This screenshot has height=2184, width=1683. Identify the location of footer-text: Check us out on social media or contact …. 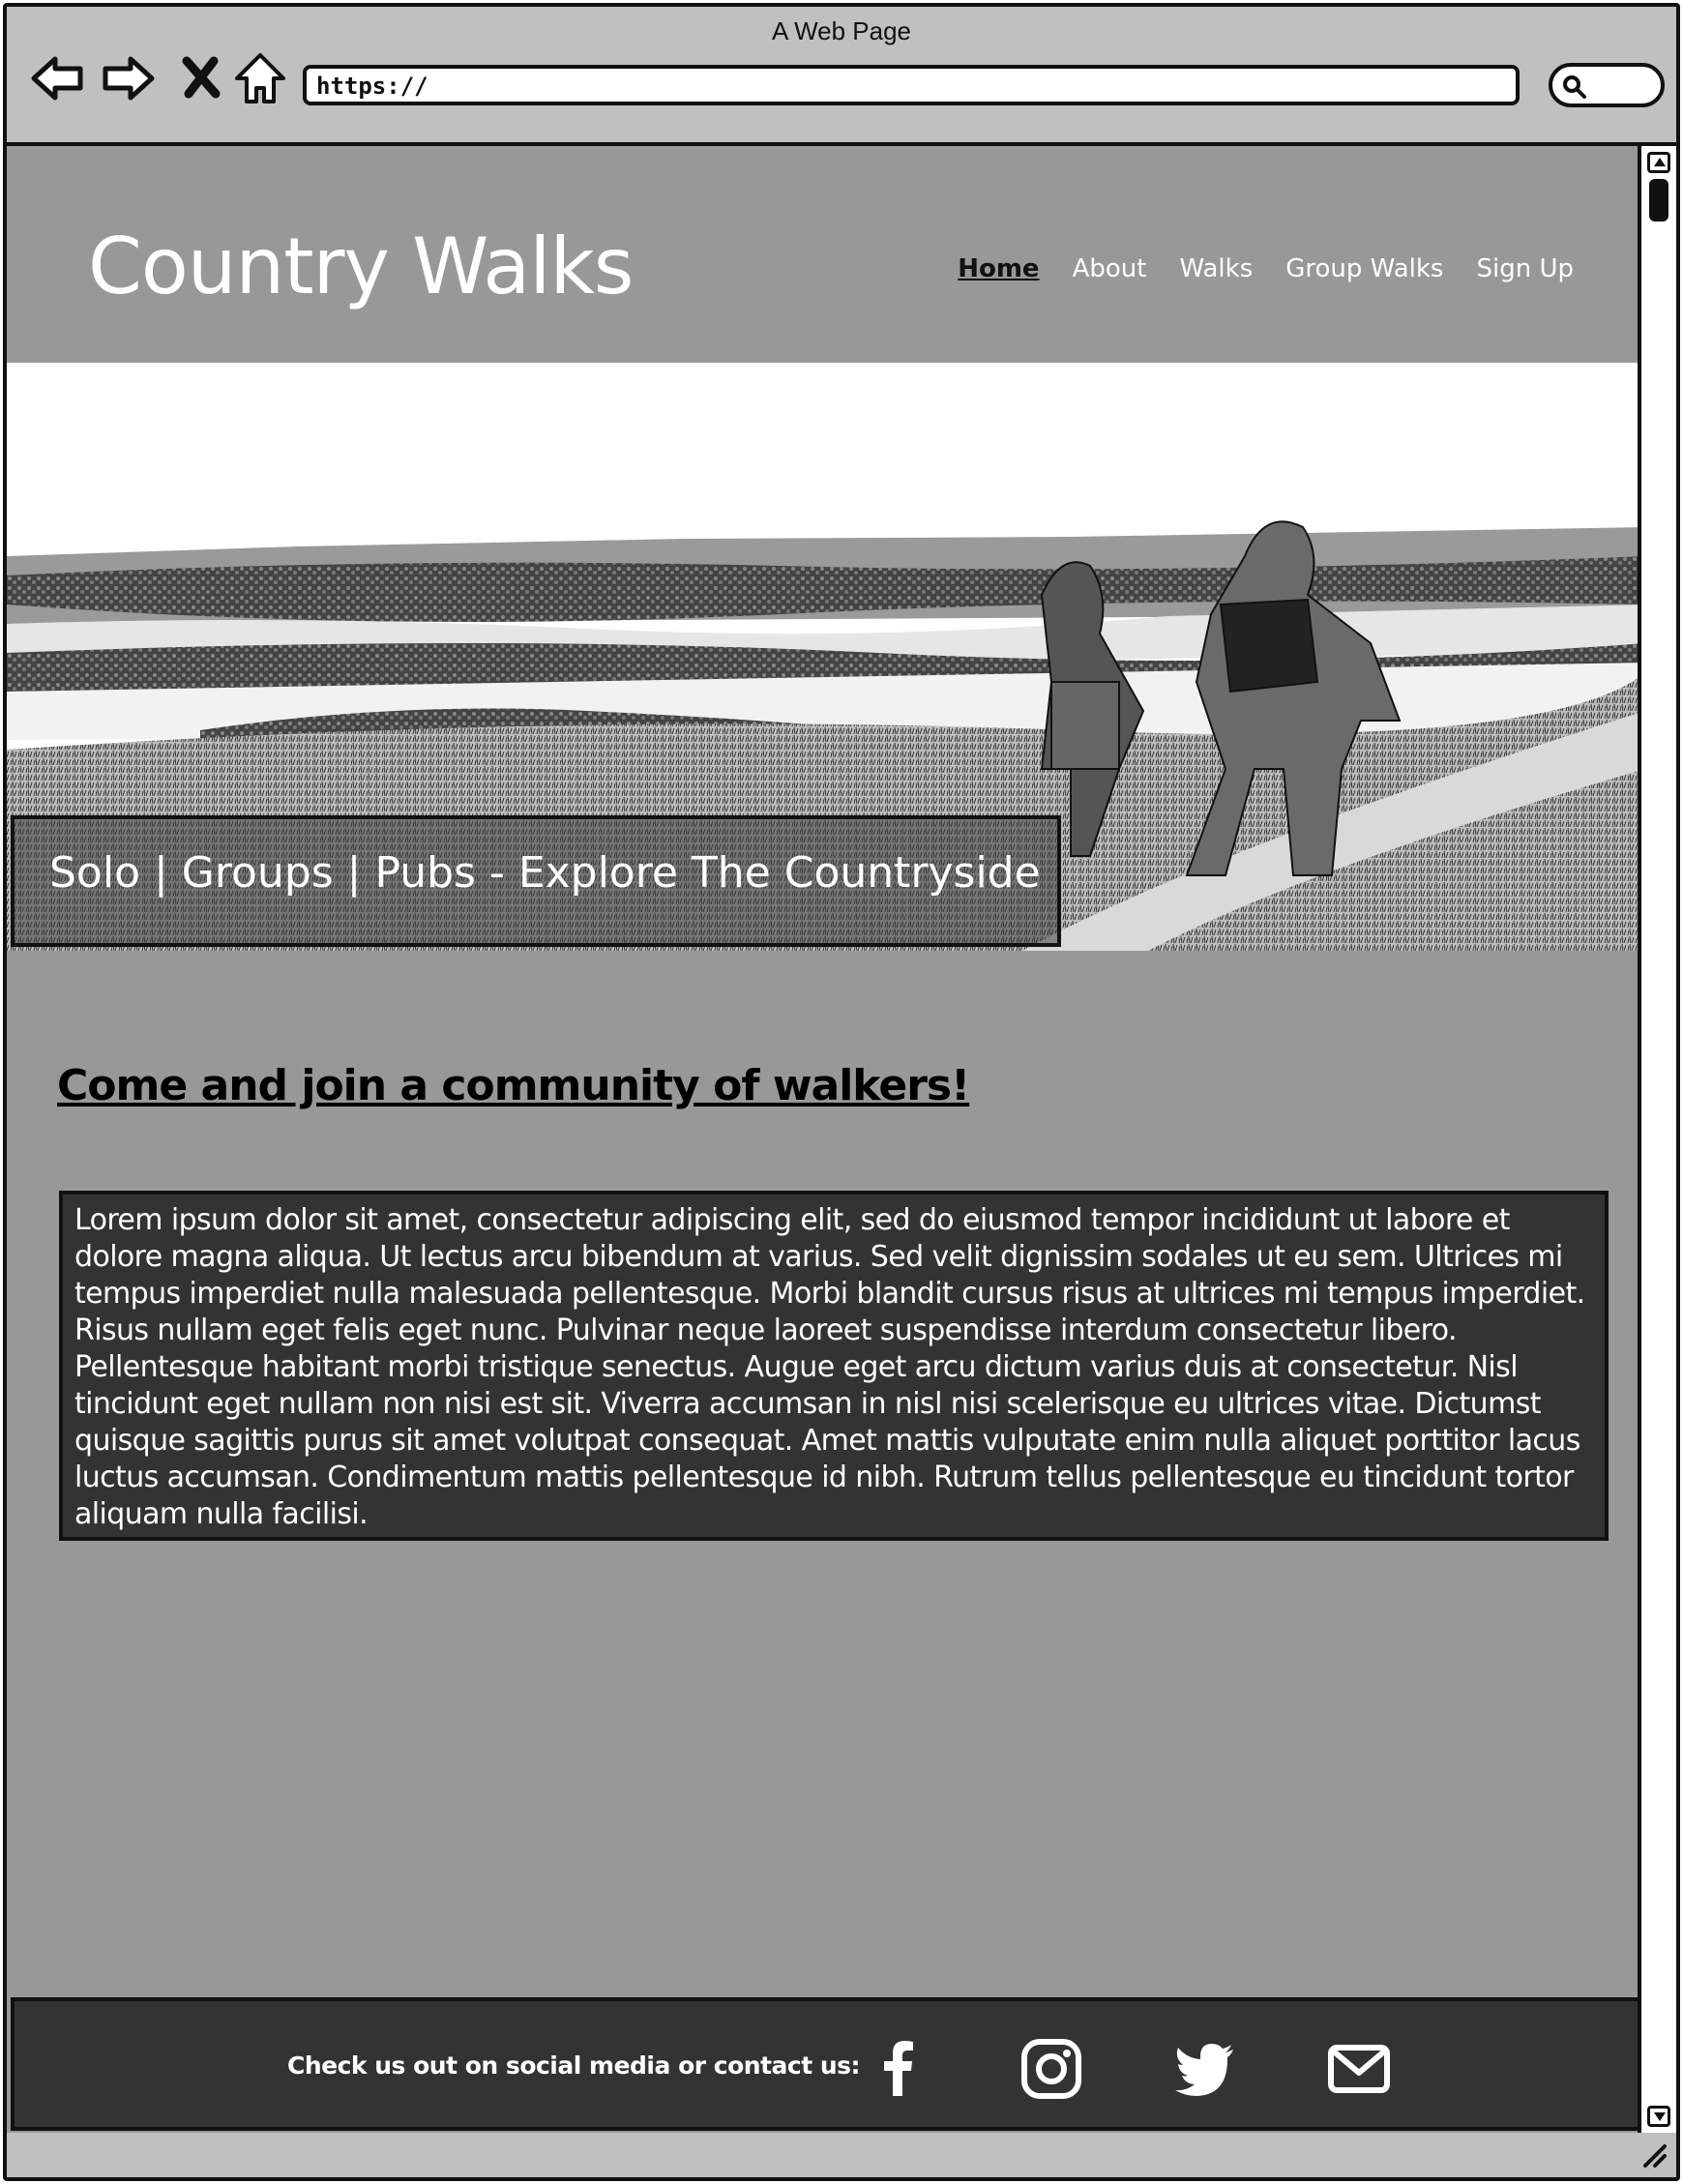
(574, 2065).